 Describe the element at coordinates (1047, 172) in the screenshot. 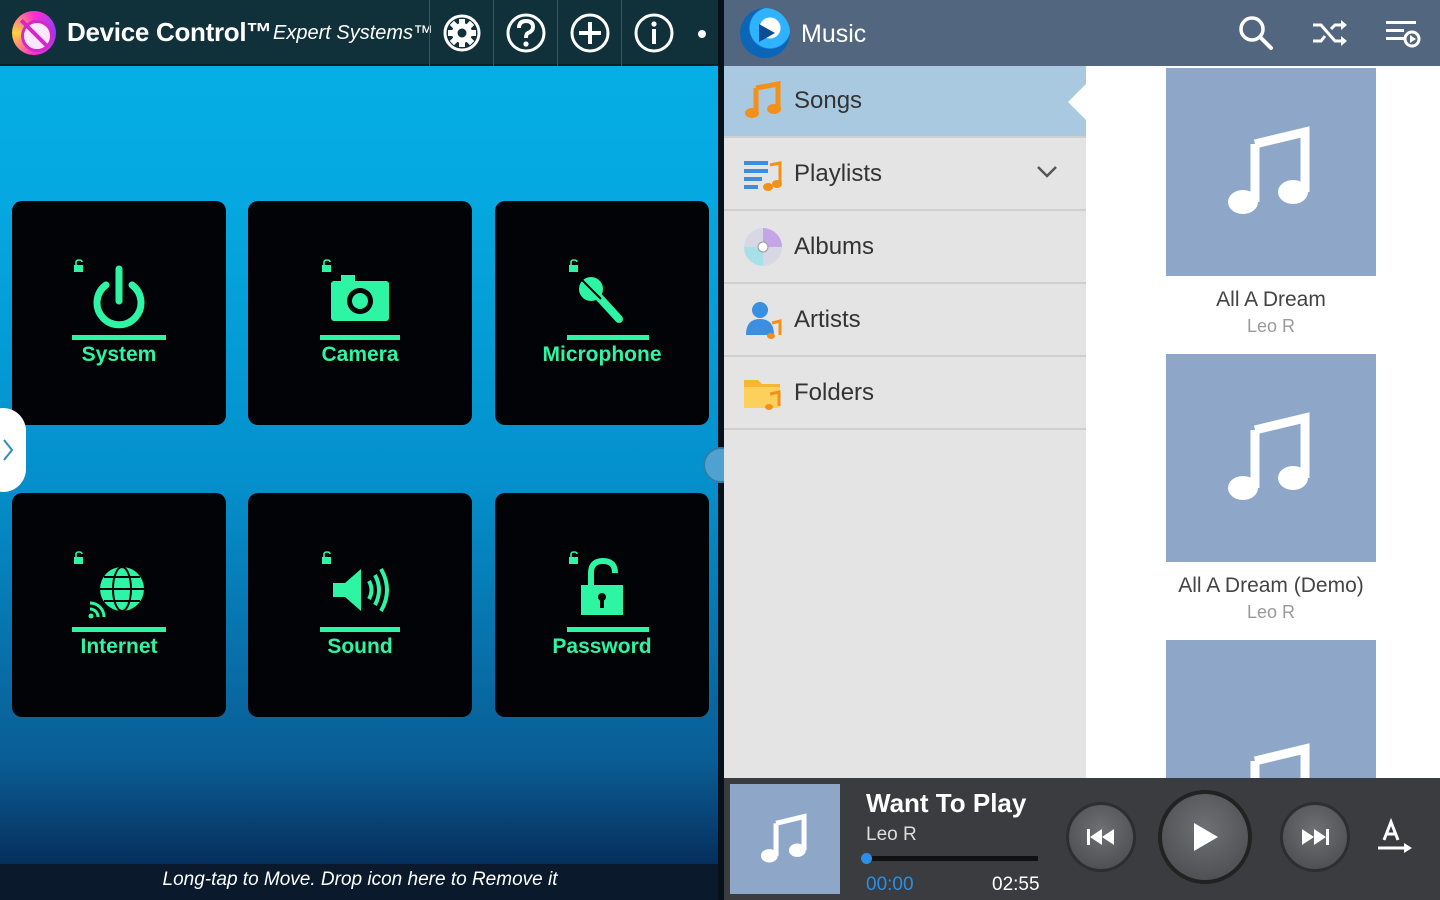

I see `chevron-down-icon` at that location.